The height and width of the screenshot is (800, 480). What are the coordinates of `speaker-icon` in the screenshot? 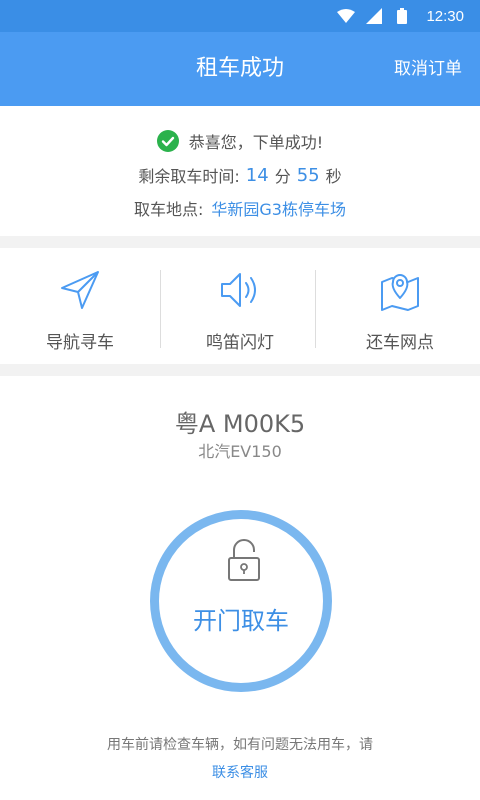 It's located at (238, 290).